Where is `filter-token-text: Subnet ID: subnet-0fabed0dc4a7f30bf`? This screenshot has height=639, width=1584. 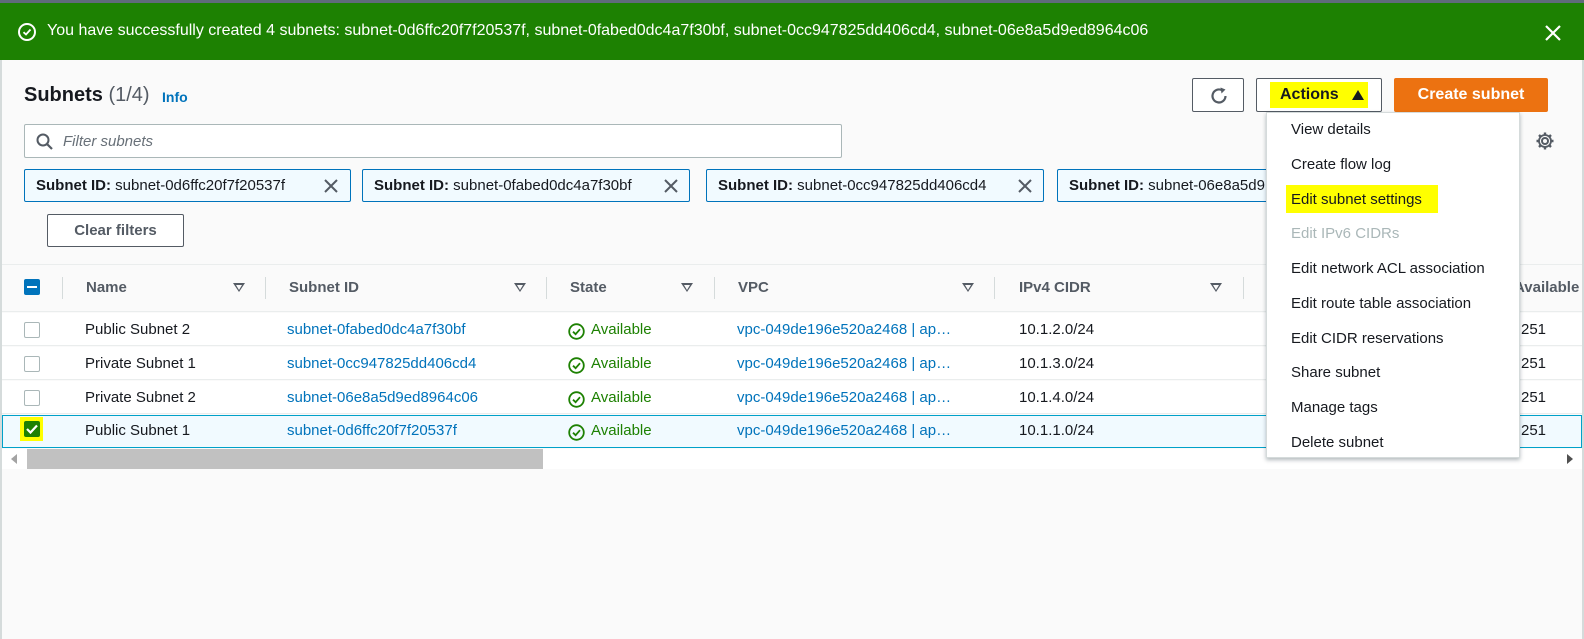 filter-token-text: Subnet ID: subnet-0fabed0dc4a7f30bf is located at coordinates (503, 185).